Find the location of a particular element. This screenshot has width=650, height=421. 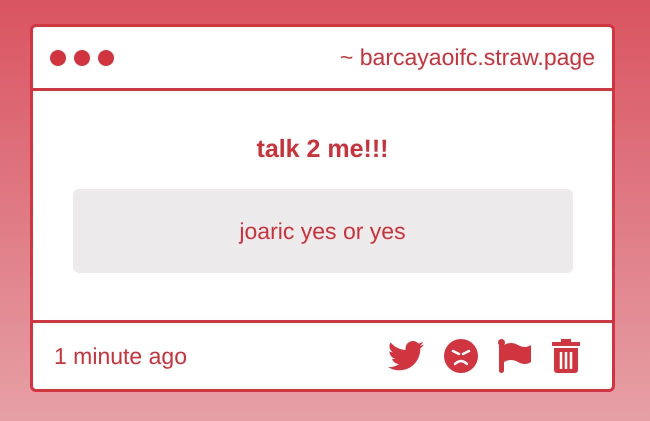

bird-icon is located at coordinates (406, 356).